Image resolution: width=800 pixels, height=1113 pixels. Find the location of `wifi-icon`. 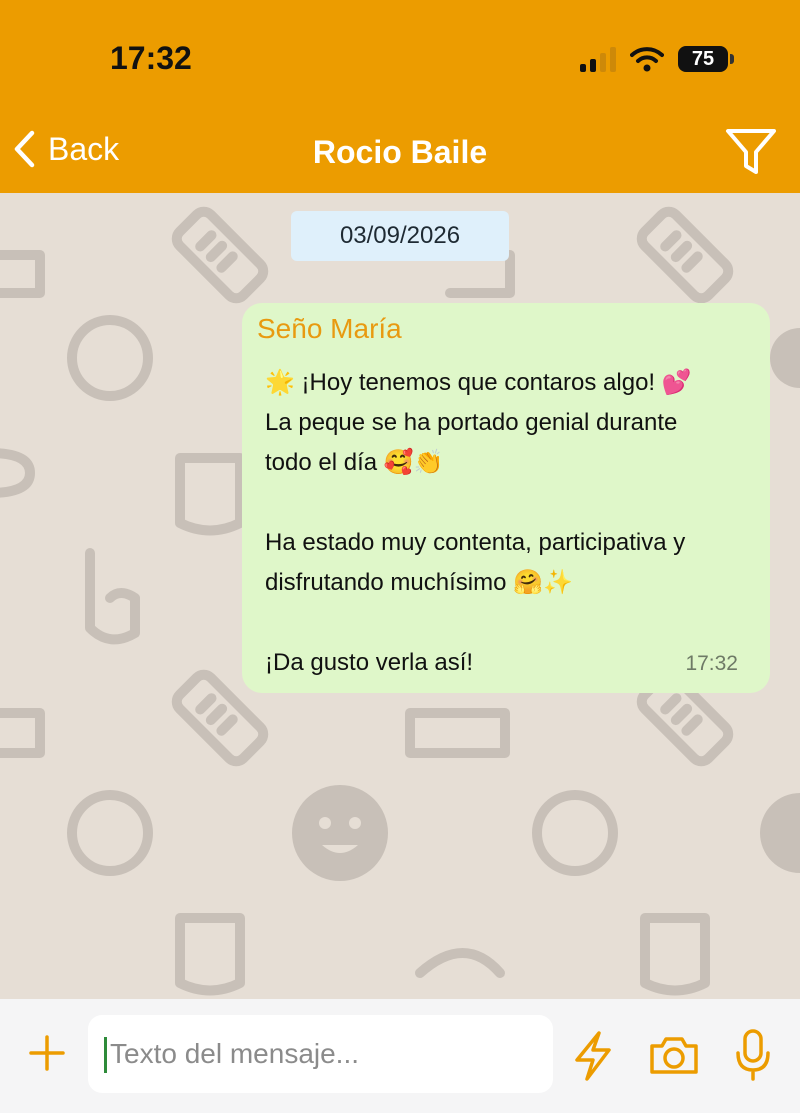

wifi-icon is located at coordinates (647, 59).